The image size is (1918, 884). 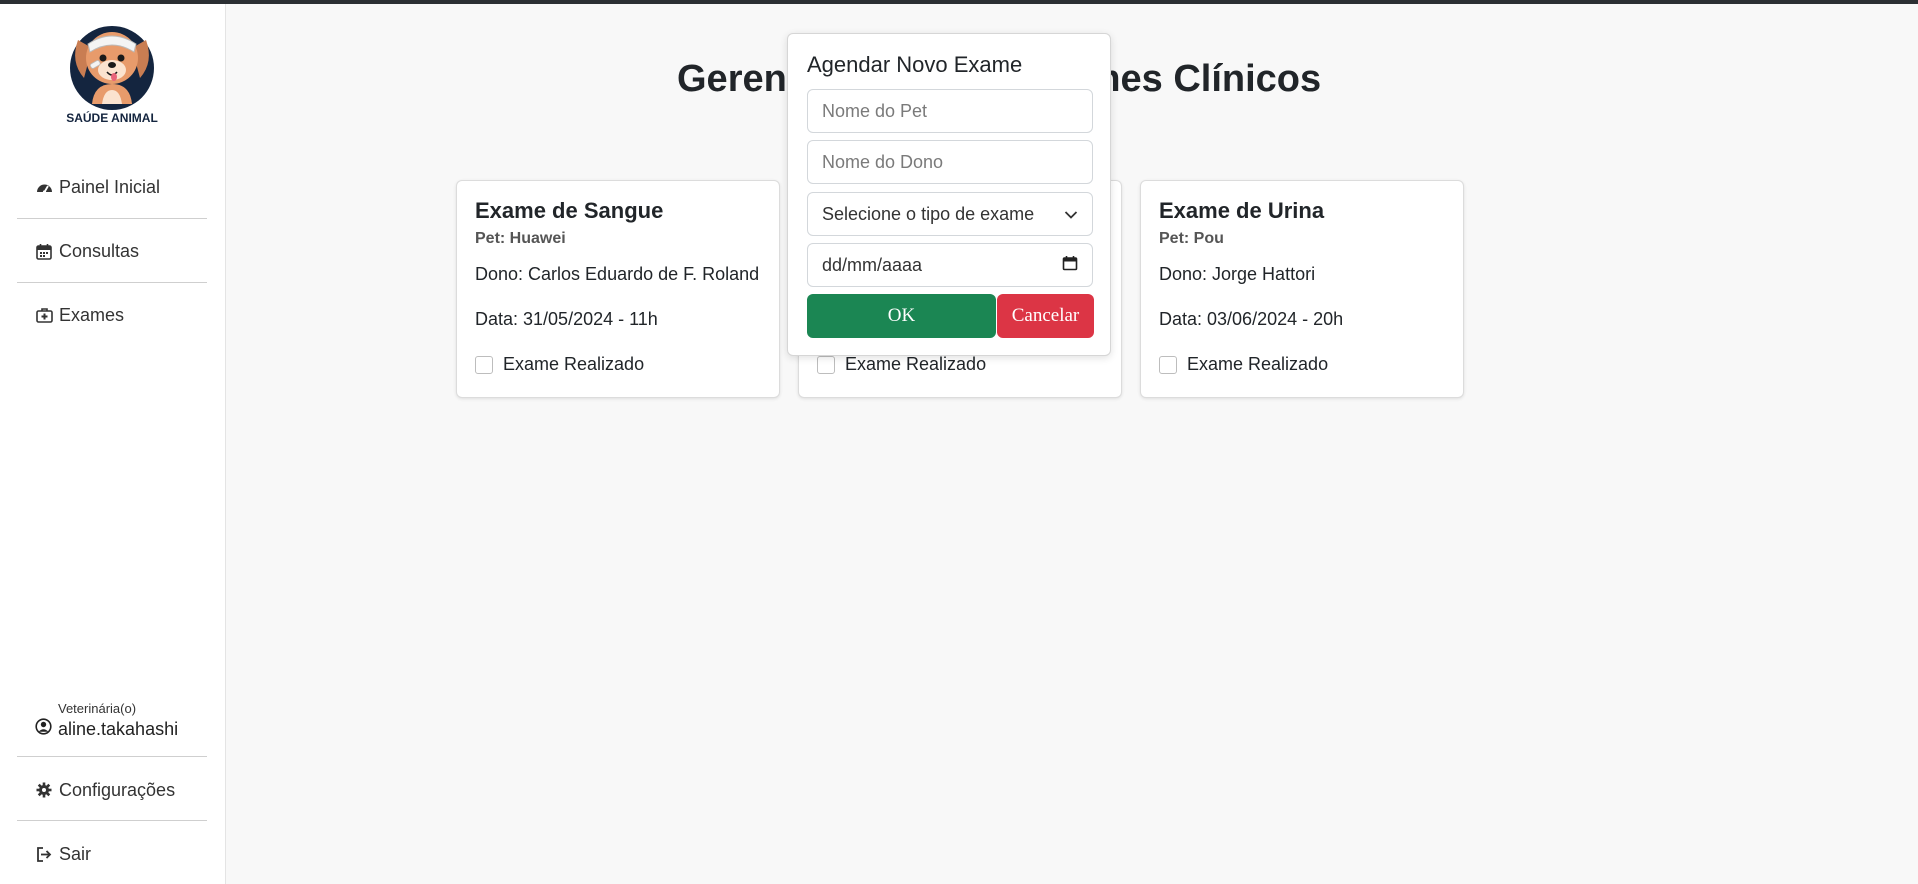 I want to click on exam-date-field: dd/mm/aaaa, so click(x=950, y=265).